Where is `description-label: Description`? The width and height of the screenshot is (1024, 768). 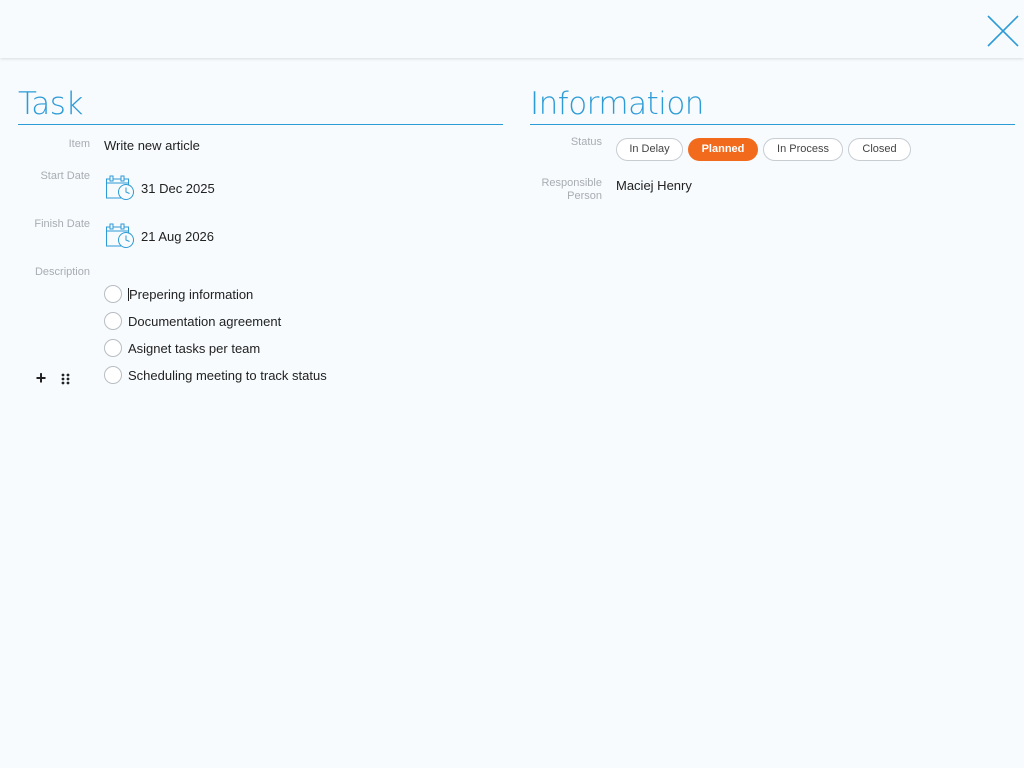
description-label: Description is located at coordinates (62, 272).